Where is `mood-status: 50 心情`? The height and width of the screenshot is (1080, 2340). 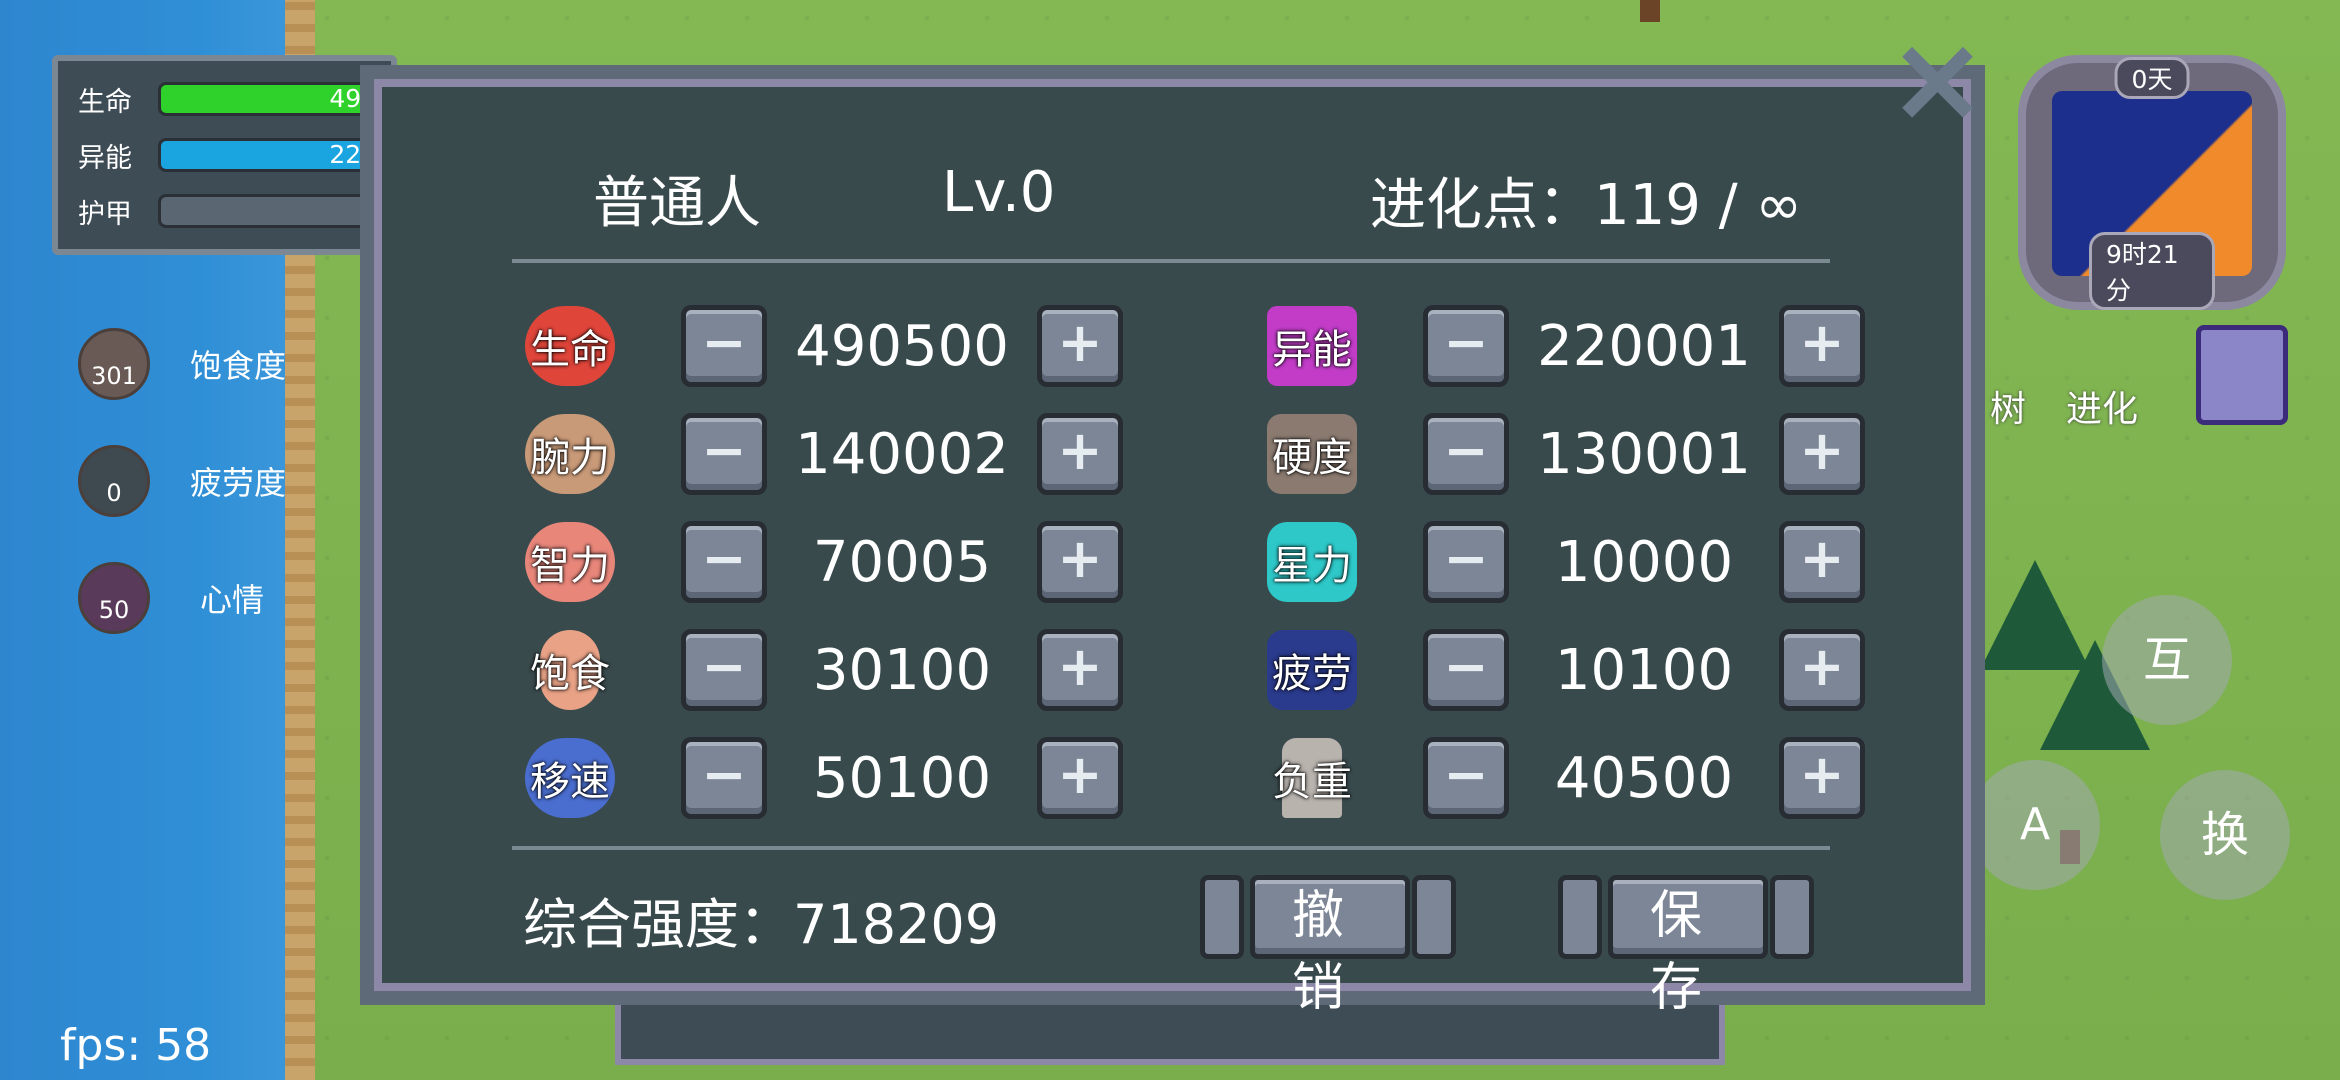
mood-status: 50 心情 is located at coordinates (171, 598).